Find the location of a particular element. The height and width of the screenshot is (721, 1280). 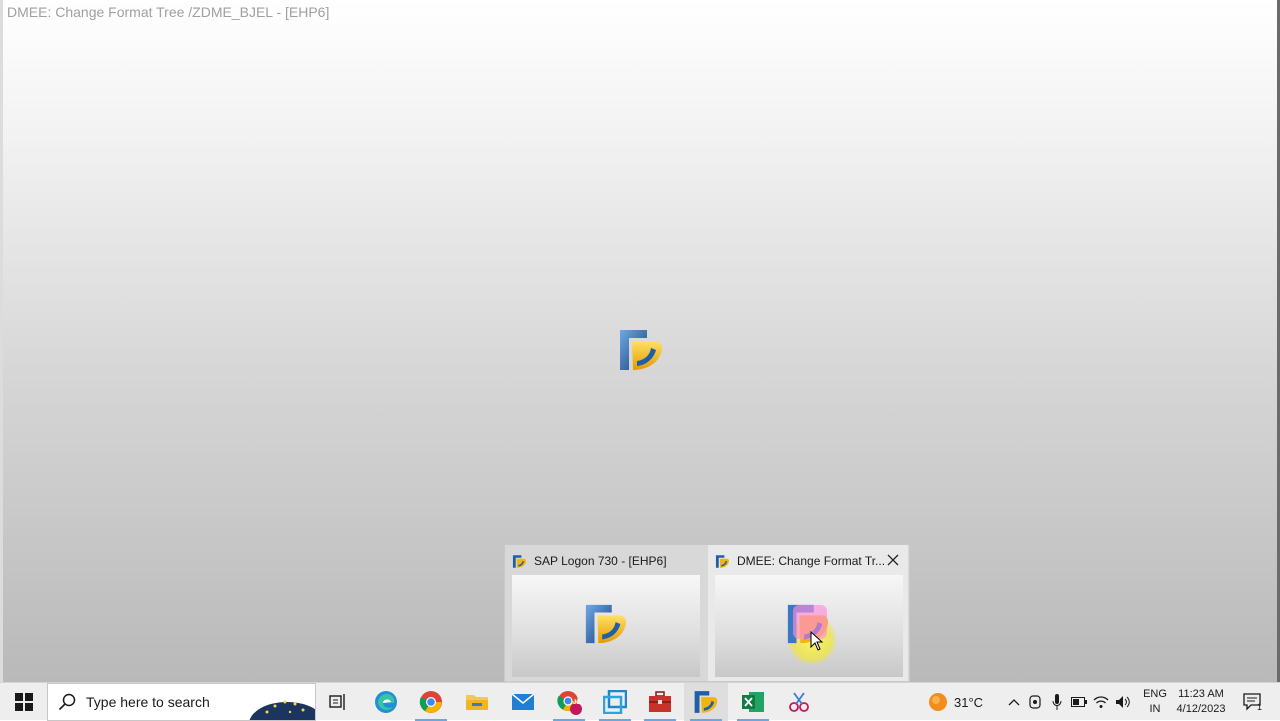

search-placeholder: Type here to search is located at coordinates (148, 702).